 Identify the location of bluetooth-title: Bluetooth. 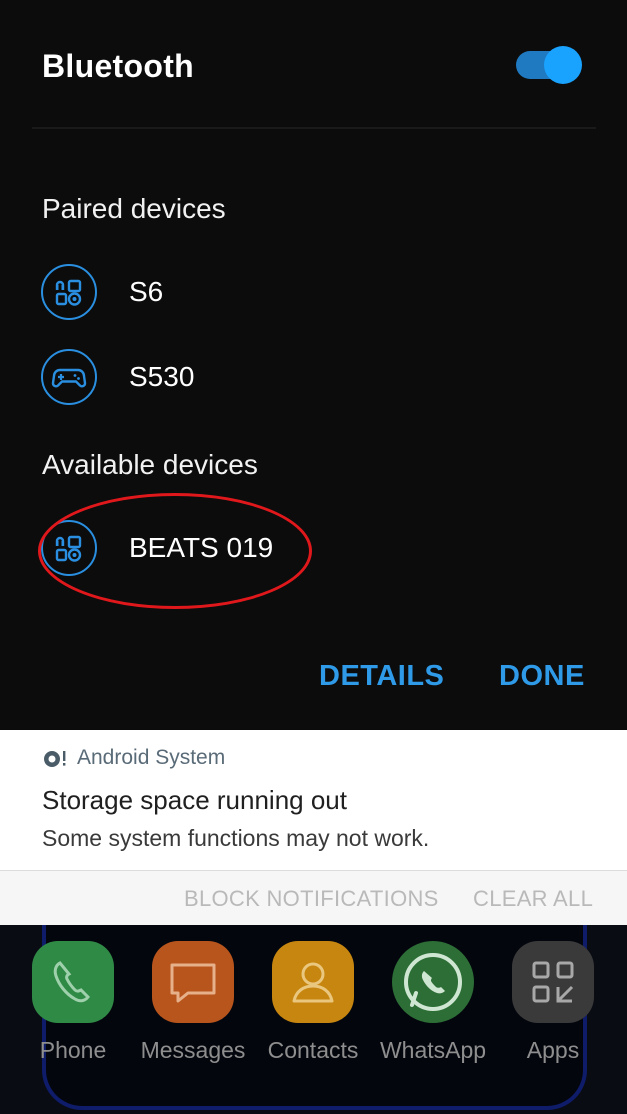
(118, 66).